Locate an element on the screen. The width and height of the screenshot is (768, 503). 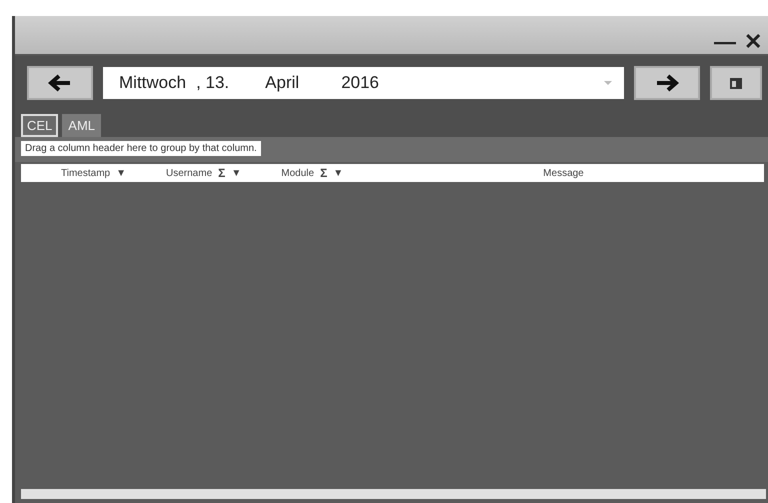
arrow-right-icon is located at coordinates (667, 83).